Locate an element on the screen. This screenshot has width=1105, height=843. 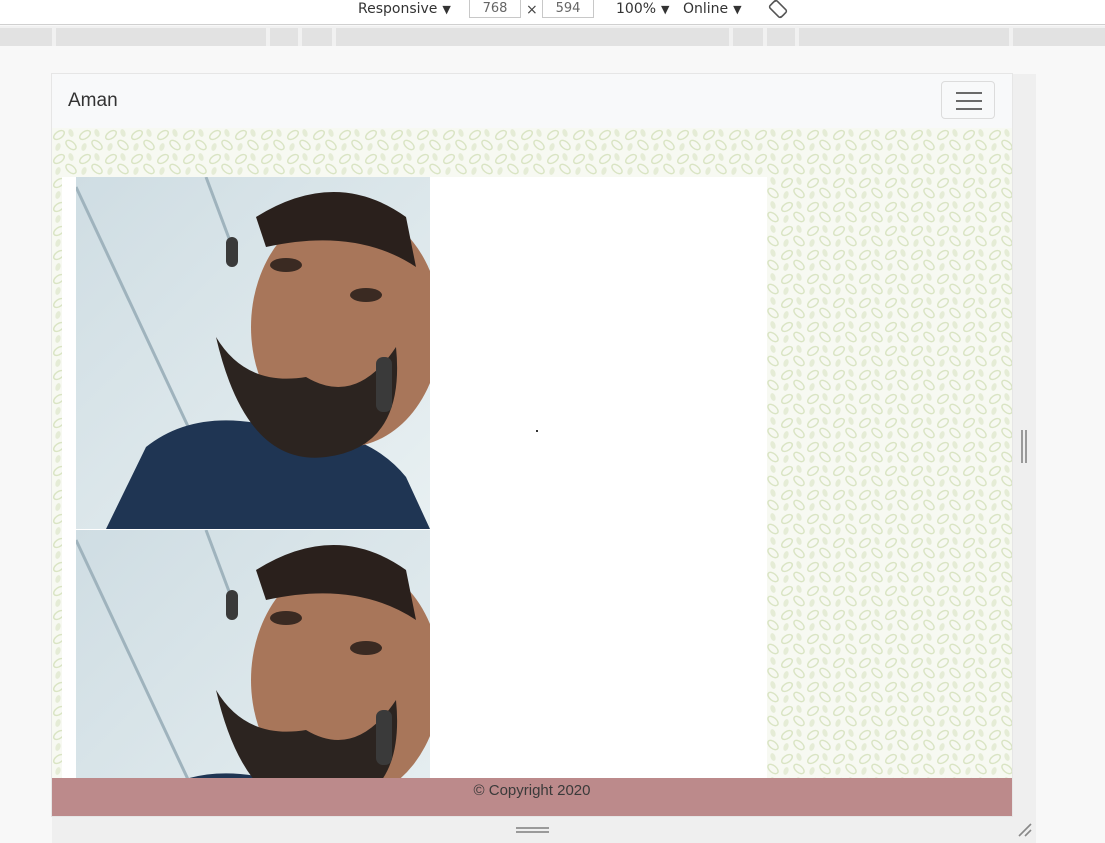
zoom-select-label: 100% is located at coordinates (636, 9).